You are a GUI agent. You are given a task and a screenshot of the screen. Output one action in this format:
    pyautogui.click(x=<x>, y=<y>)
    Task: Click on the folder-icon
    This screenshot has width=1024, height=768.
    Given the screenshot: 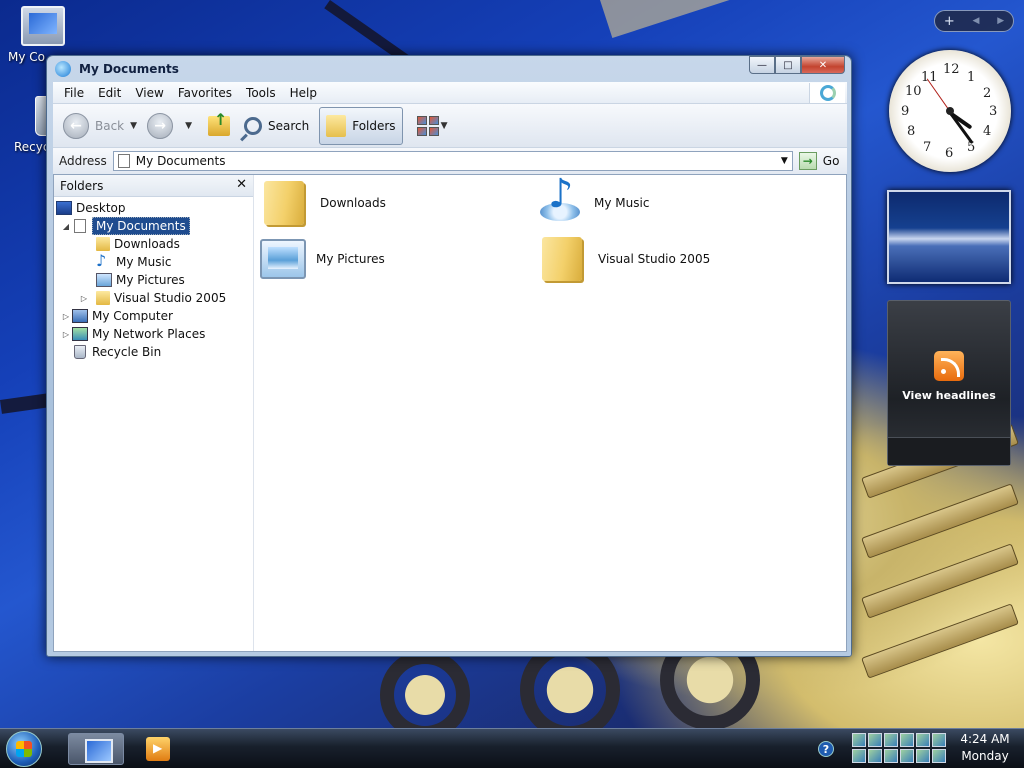 What is the action you would take?
    pyautogui.click(x=284, y=203)
    